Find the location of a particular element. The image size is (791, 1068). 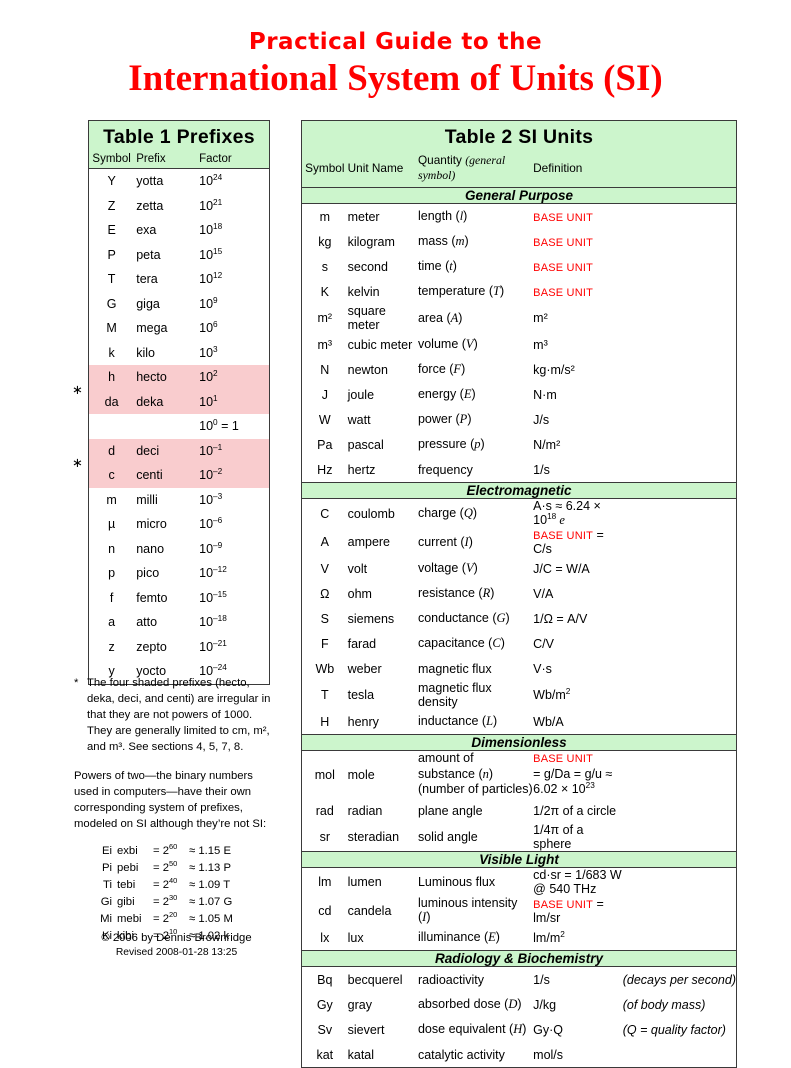

unit-definition: 1/Ω = A/V is located at coordinates (560, 618).